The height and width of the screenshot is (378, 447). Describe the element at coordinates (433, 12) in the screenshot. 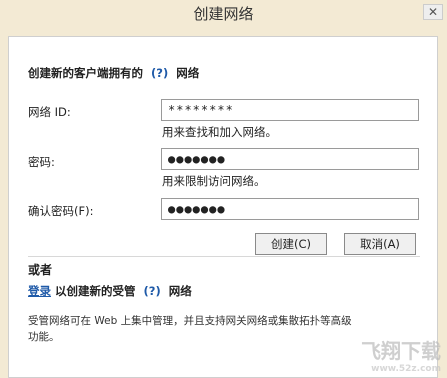

I see `close-icon: ✕` at that location.